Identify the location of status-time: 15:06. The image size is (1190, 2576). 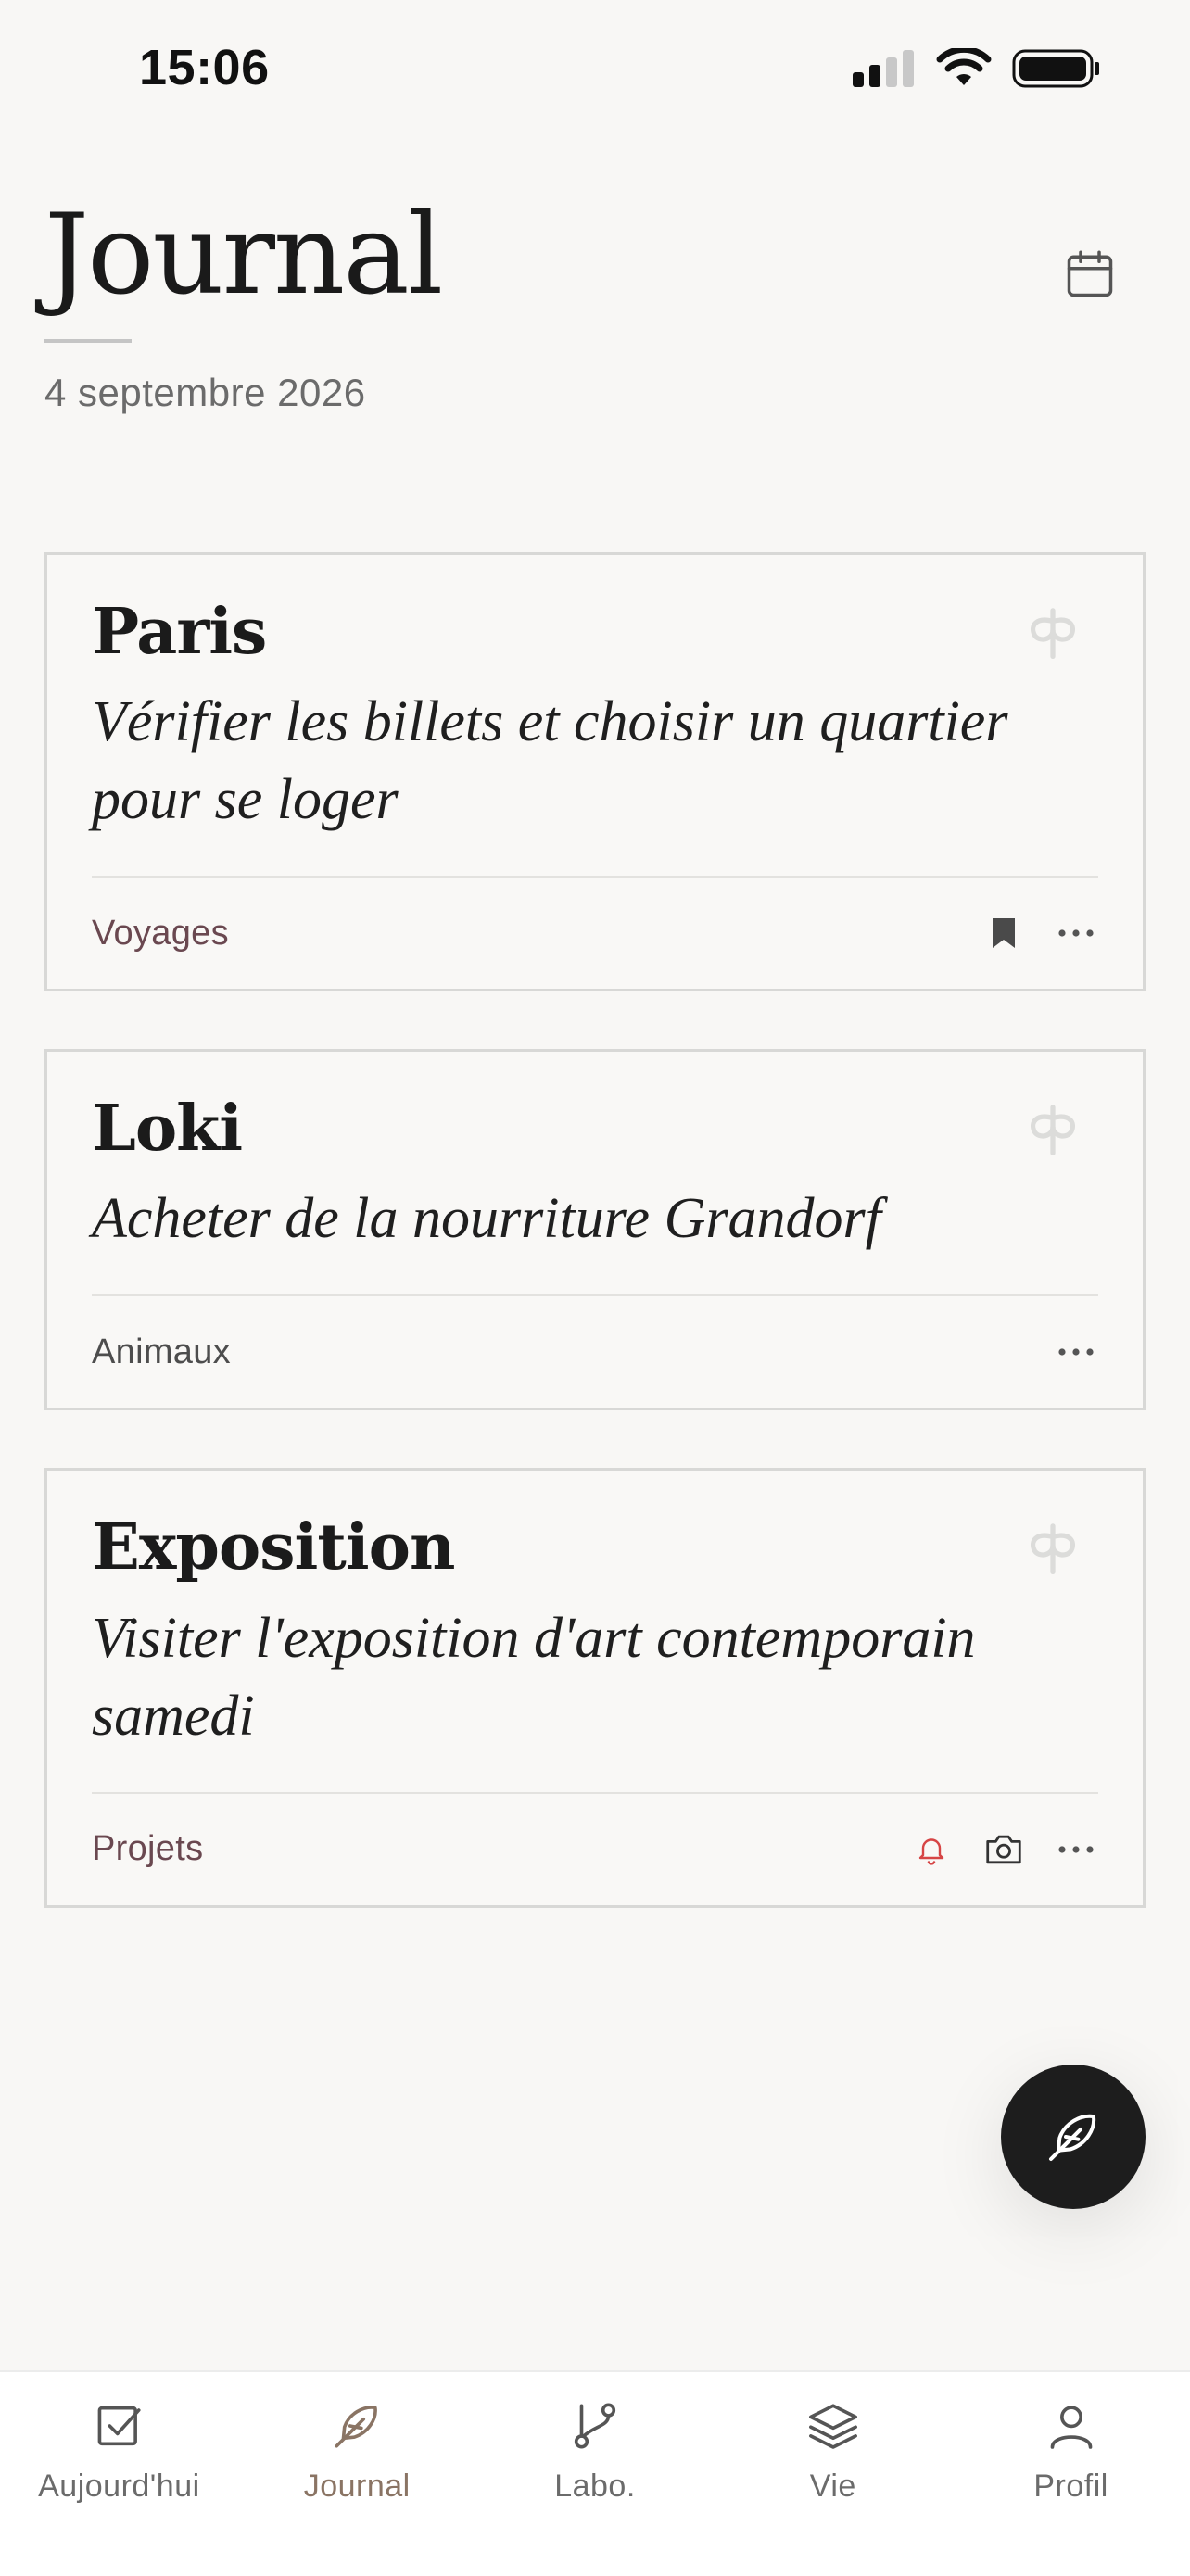
(204, 68).